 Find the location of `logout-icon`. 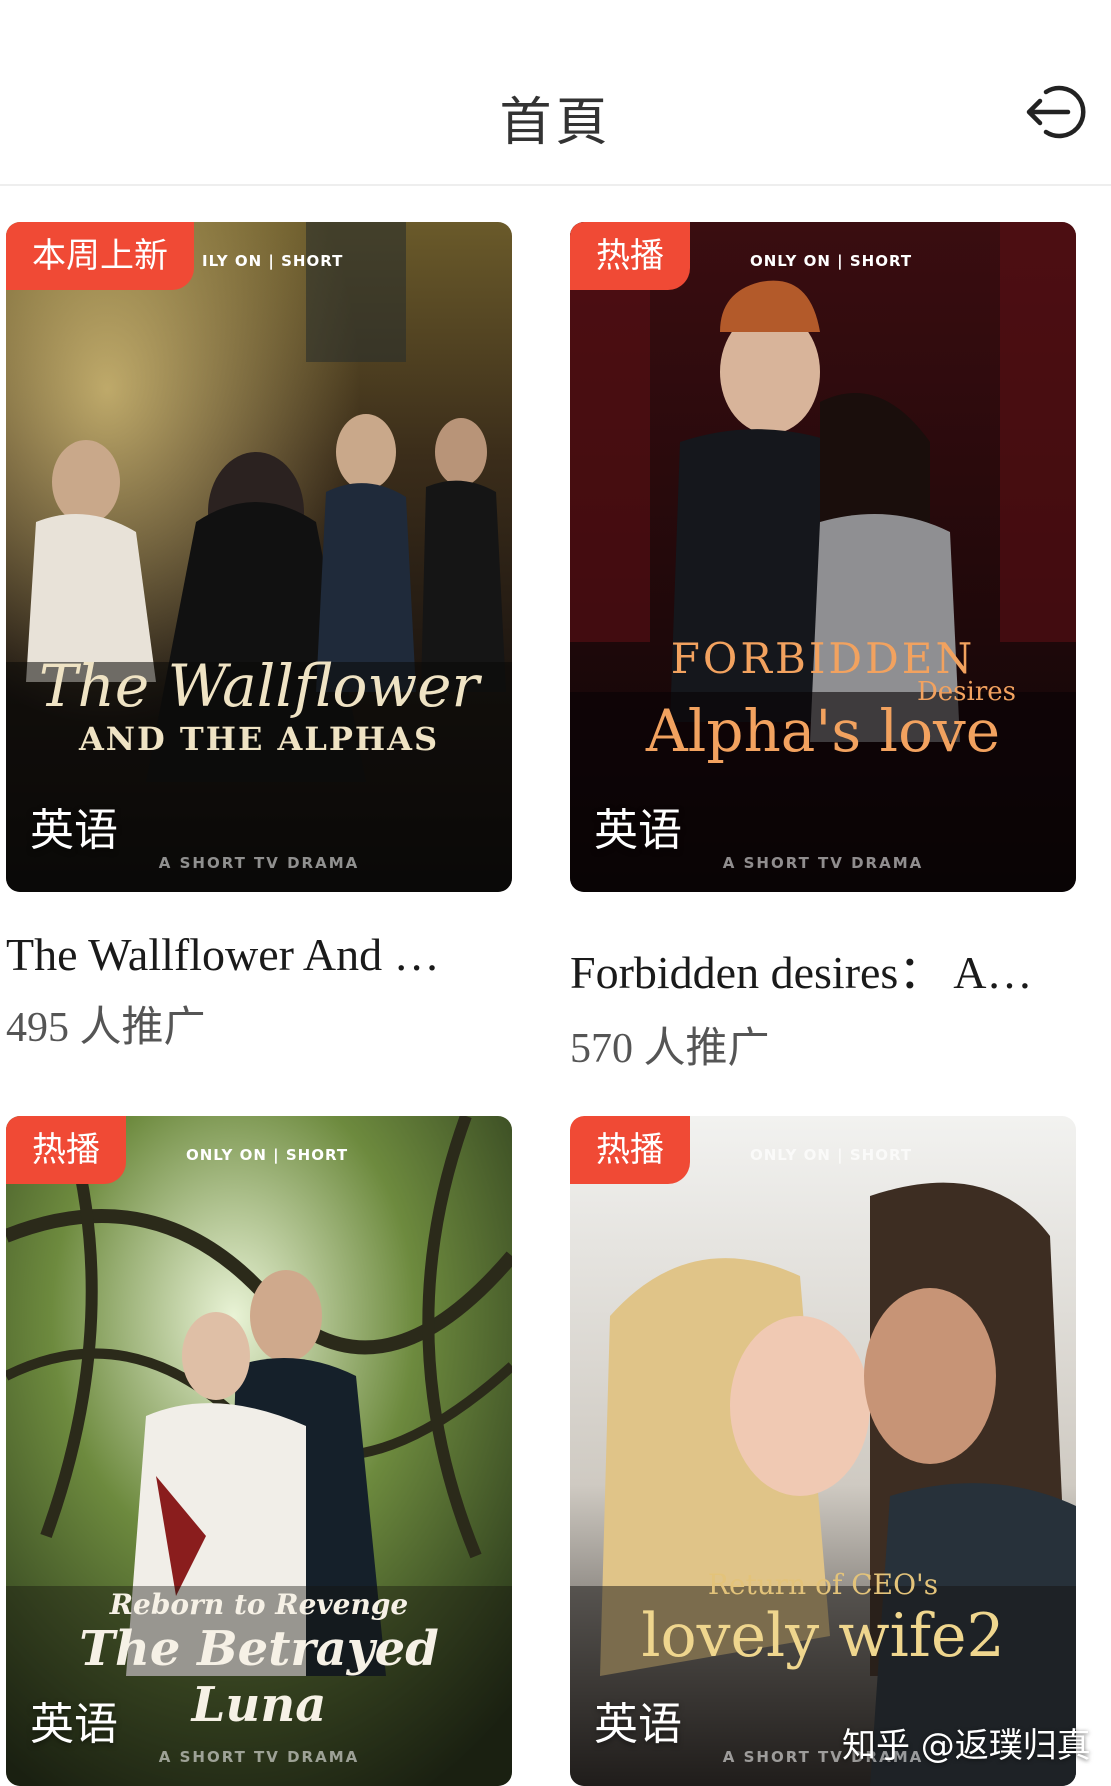

logout-icon is located at coordinates (1056, 112).